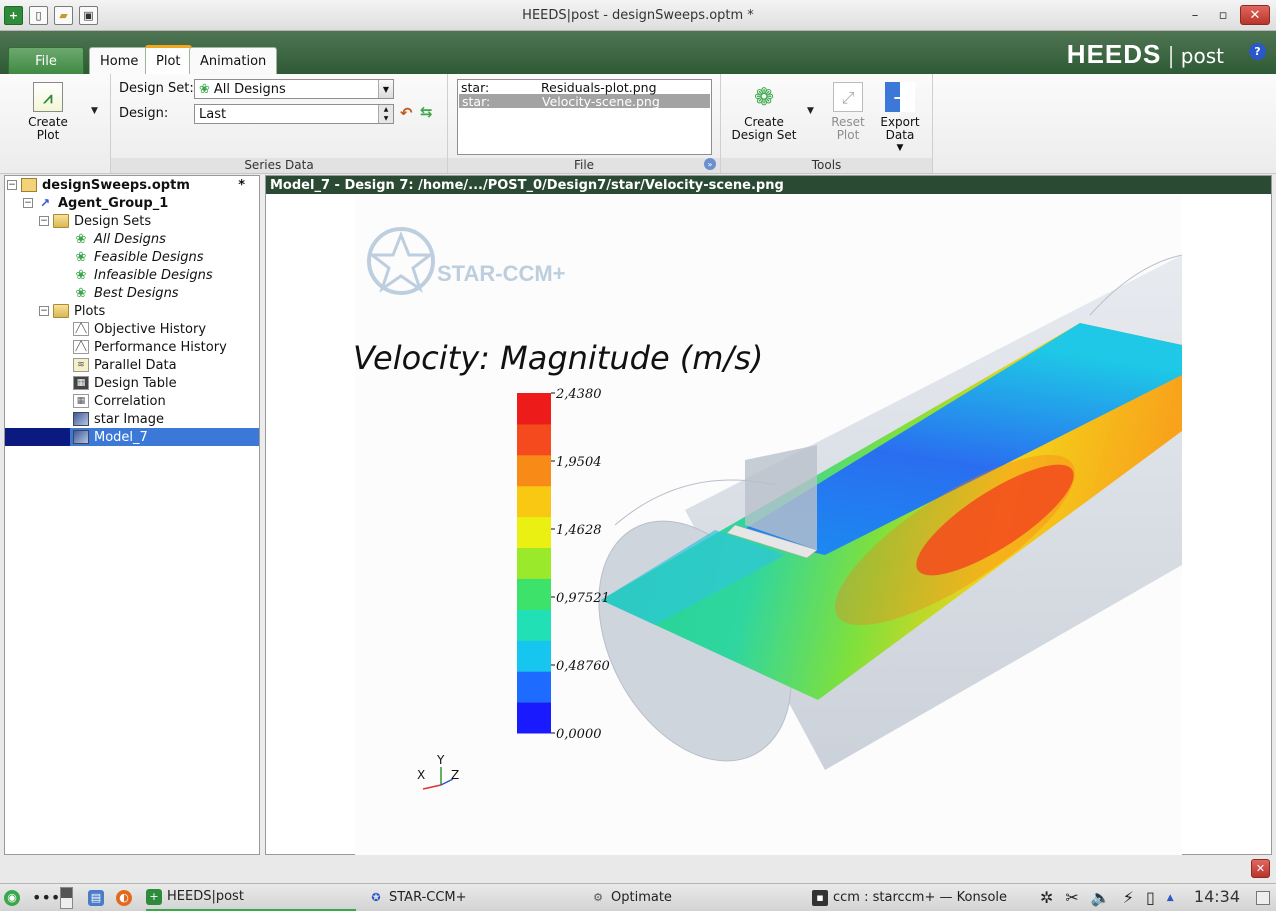  Describe the element at coordinates (135, 383) in the screenshot. I see `plot-label: Design Table` at that location.